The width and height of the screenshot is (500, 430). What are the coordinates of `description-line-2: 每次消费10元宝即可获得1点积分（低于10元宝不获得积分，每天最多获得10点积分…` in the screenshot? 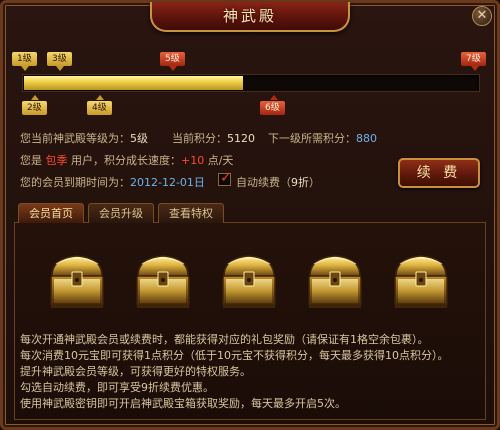 It's located at (234, 355).